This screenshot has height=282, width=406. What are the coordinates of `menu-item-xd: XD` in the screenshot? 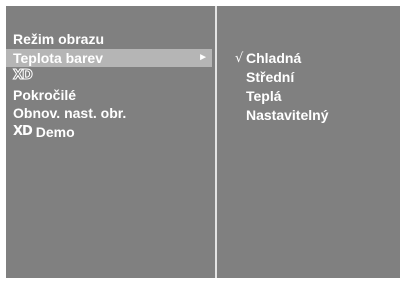 It's located at (109, 76).